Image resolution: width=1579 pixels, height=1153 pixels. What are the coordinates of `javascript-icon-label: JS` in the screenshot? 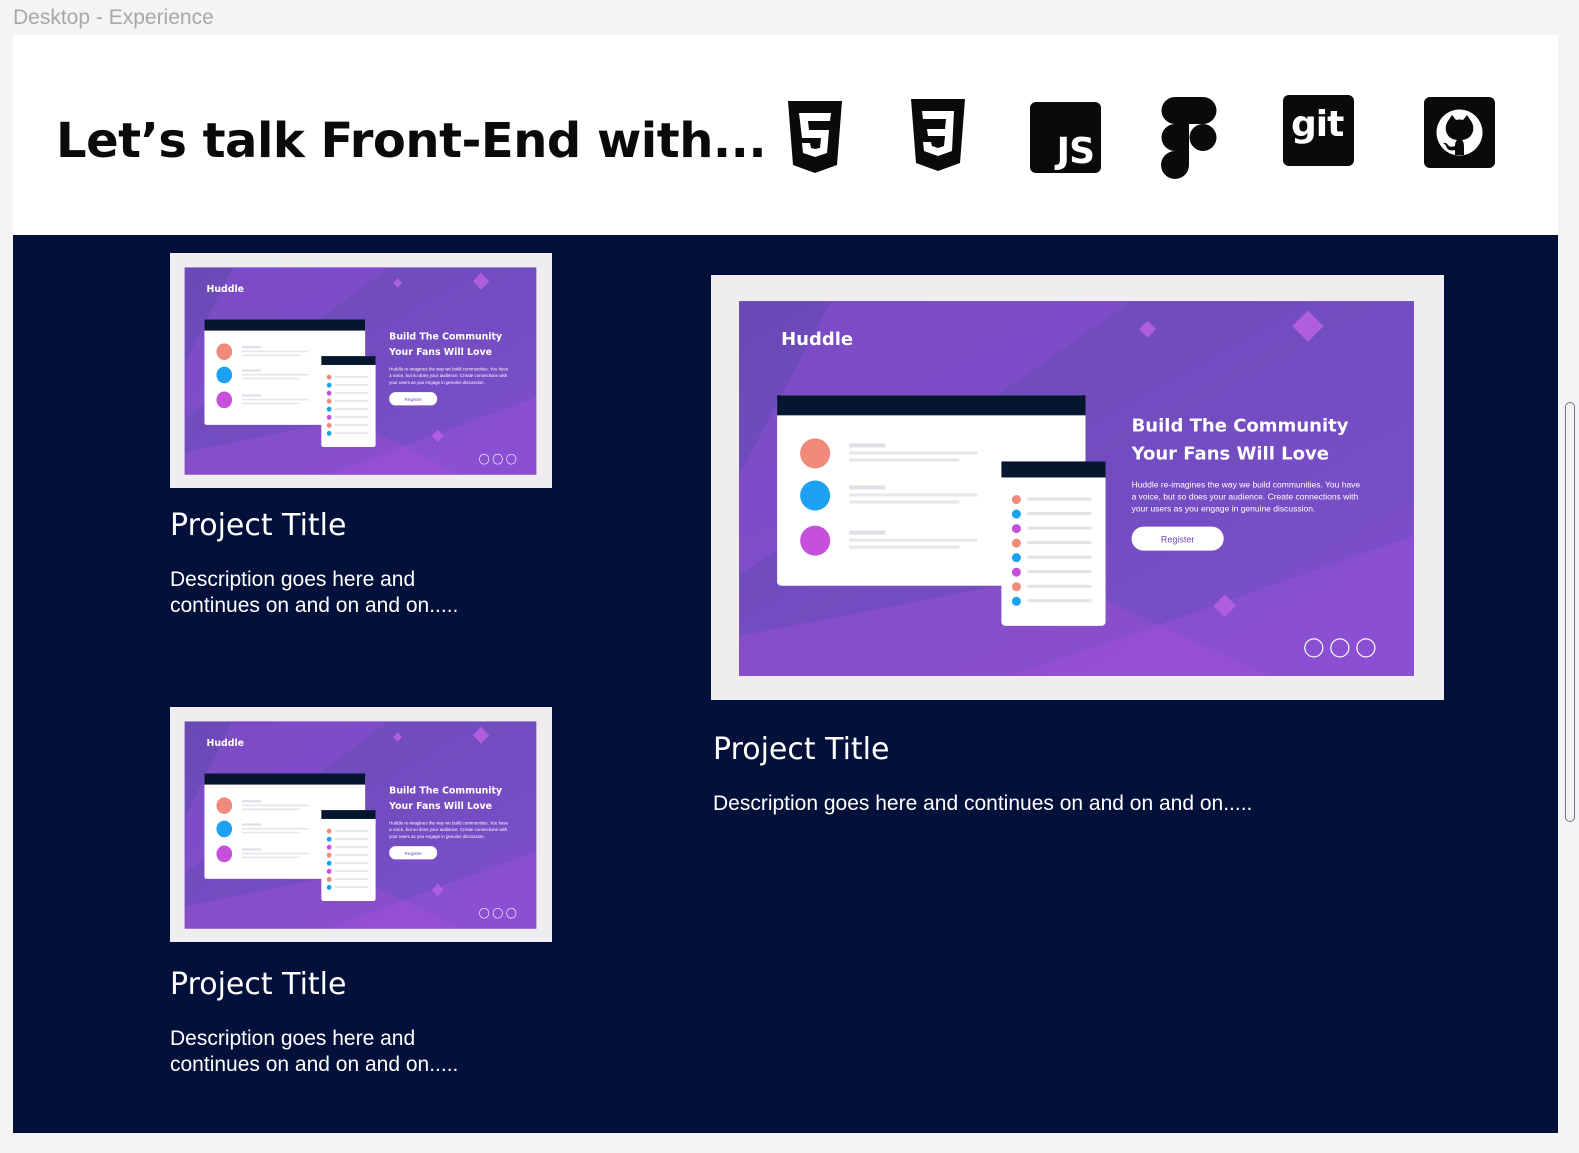 It's located at (1075, 151).